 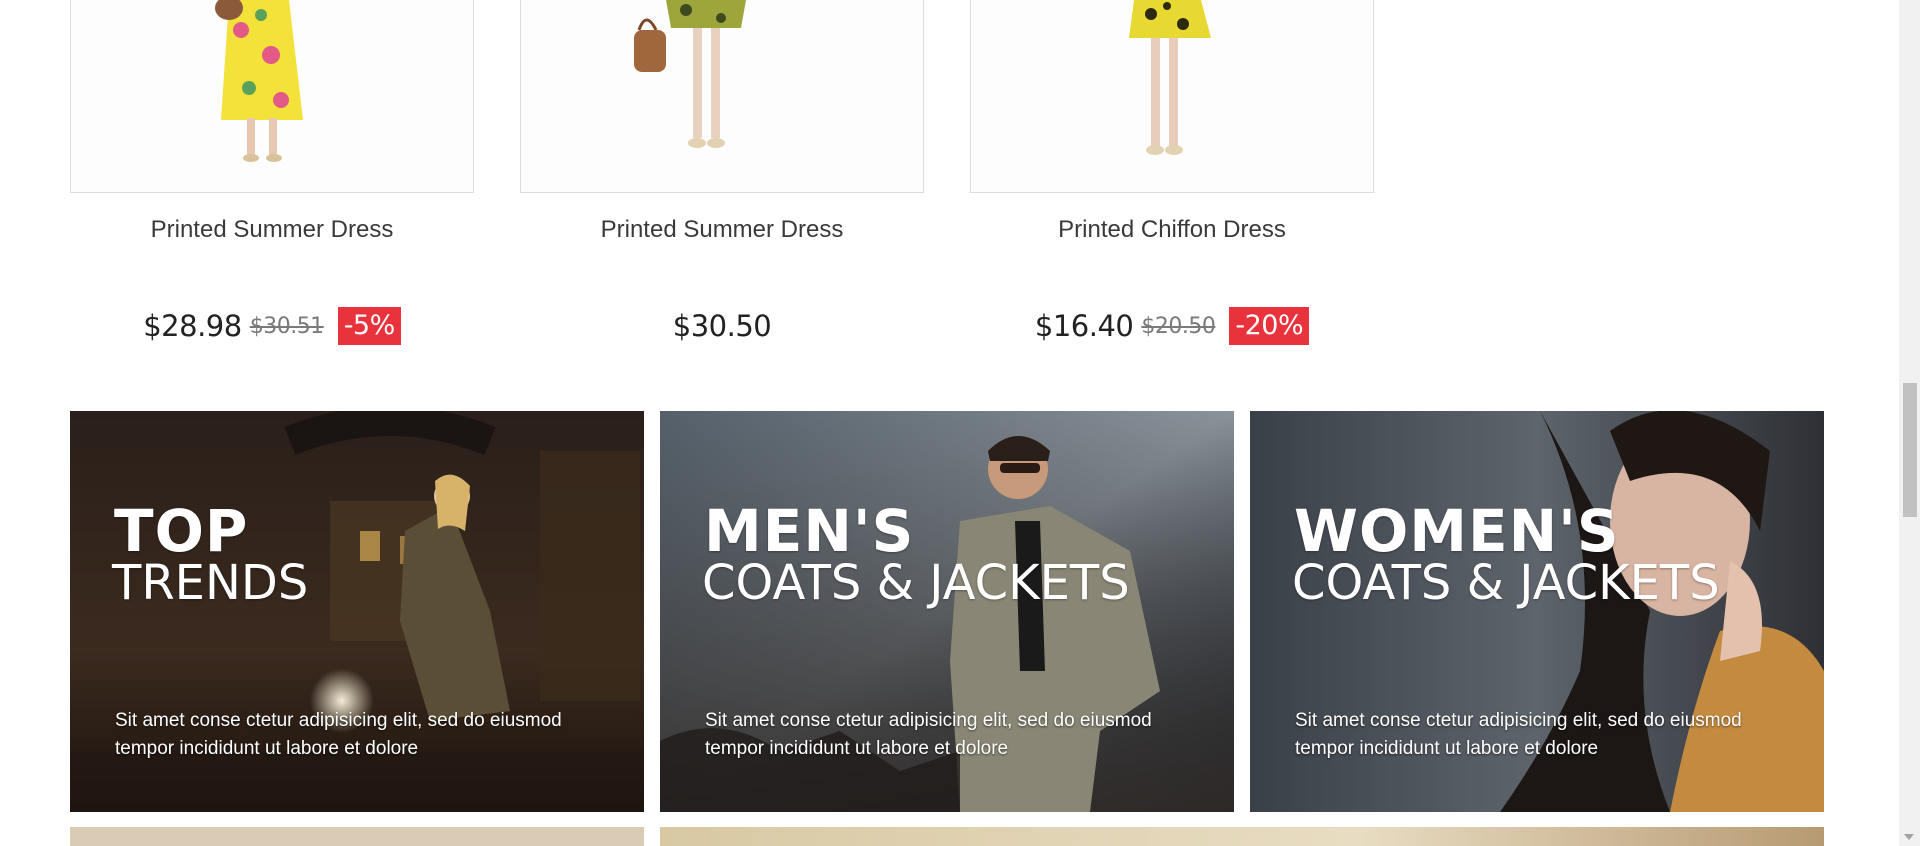 What do you see at coordinates (1172, 230) in the screenshot?
I see `product-title: Printed Chiffon Dress` at bounding box center [1172, 230].